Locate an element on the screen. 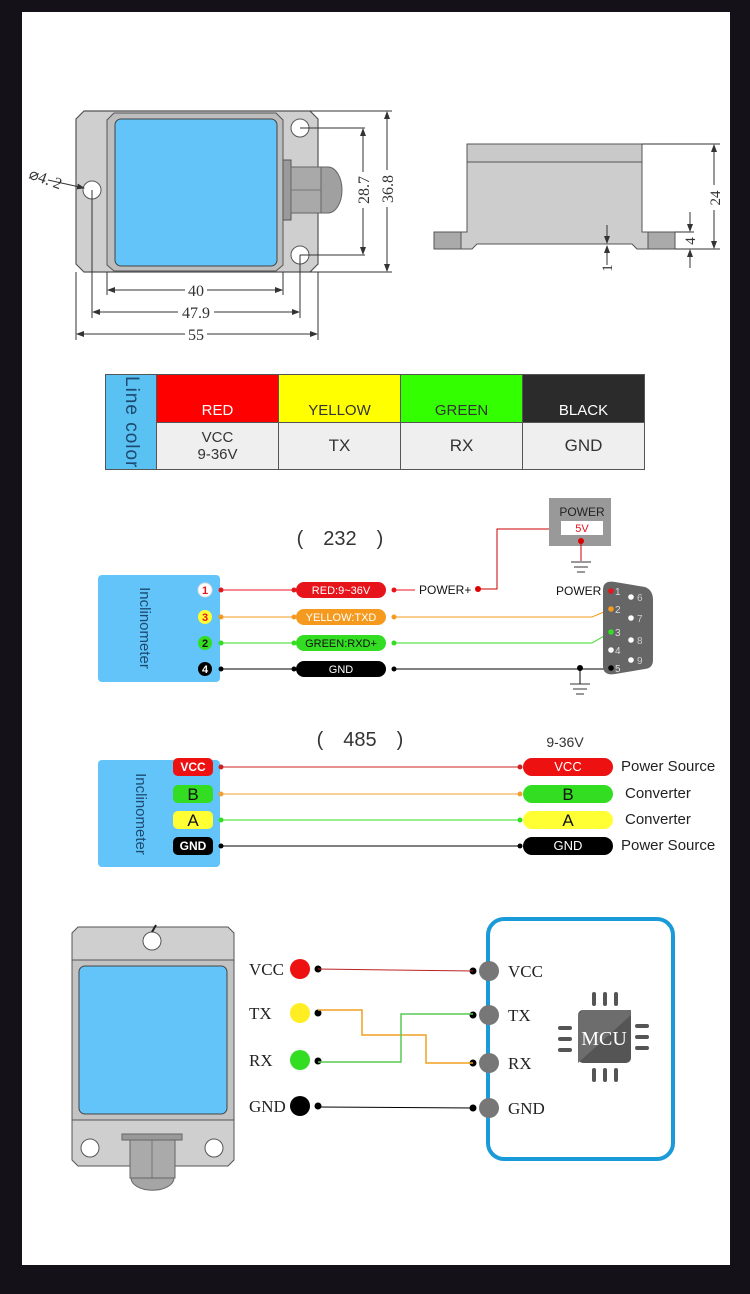 This screenshot has height=1294, width=750. signal-gnd: GND is located at coordinates (583, 446).